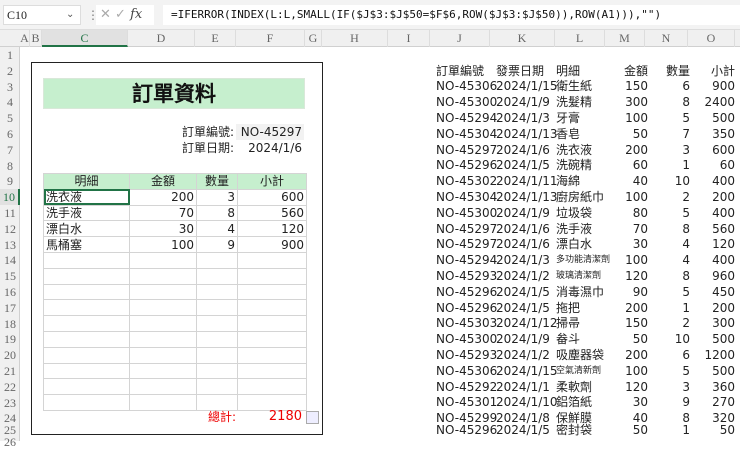 The height and width of the screenshot is (450, 740). What do you see at coordinates (625, 38) in the screenshot?
I see `column-header-m: M` at bounding box center [625, 38].